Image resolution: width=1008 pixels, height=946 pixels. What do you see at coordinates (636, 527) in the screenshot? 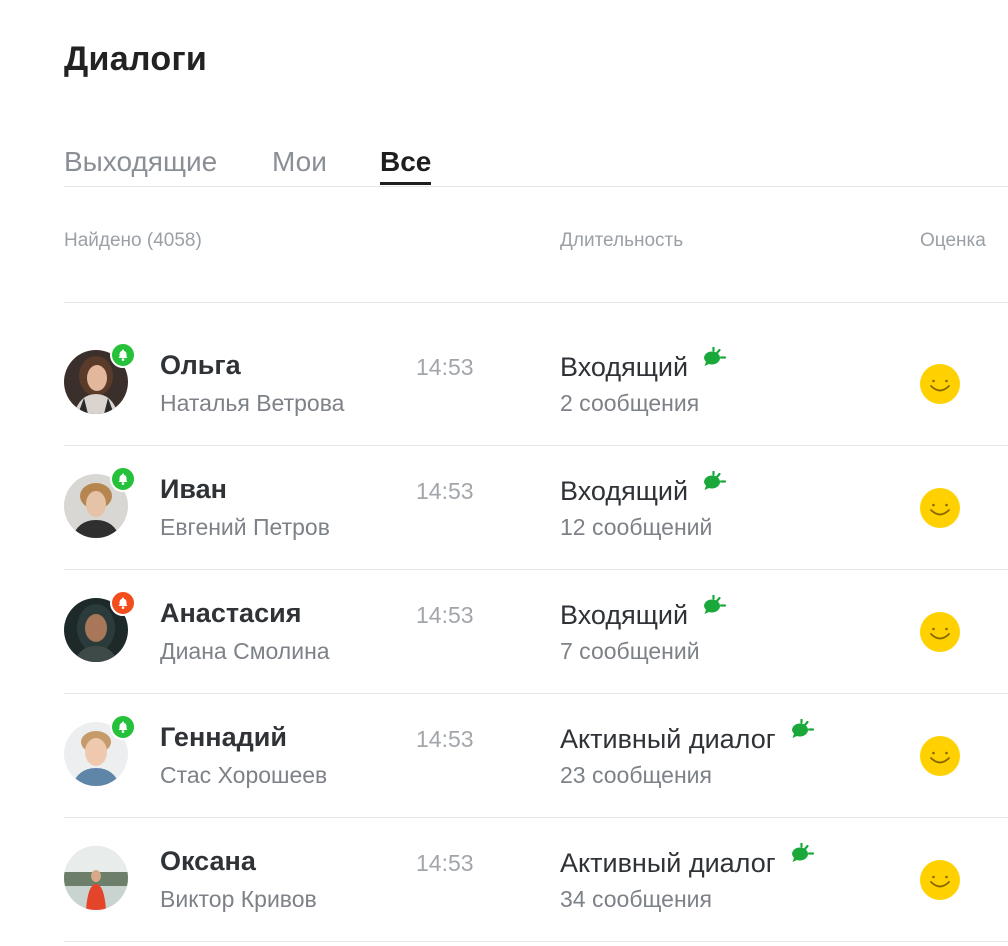
I see `message-count: 12 сообщений` at bounding box center [636, 527].